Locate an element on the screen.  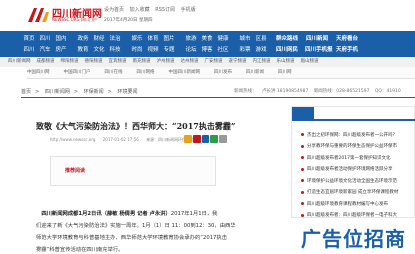
nav-item: 时尚 is located at coordinates (137, 50).